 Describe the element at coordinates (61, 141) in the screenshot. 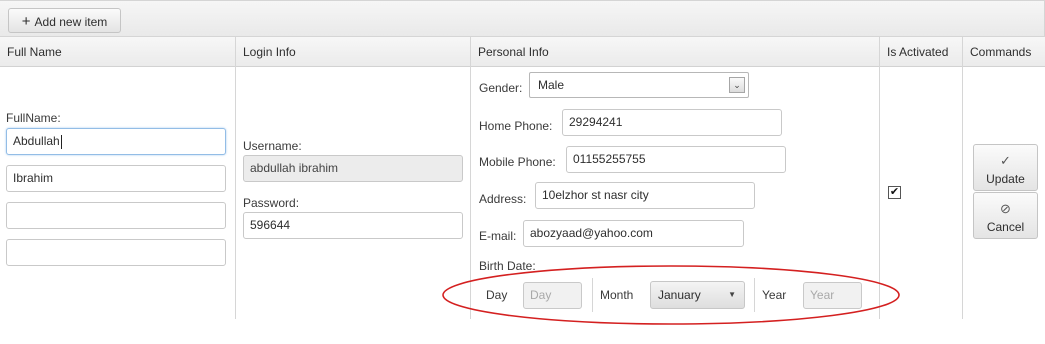

I see `text-caret` at that location.